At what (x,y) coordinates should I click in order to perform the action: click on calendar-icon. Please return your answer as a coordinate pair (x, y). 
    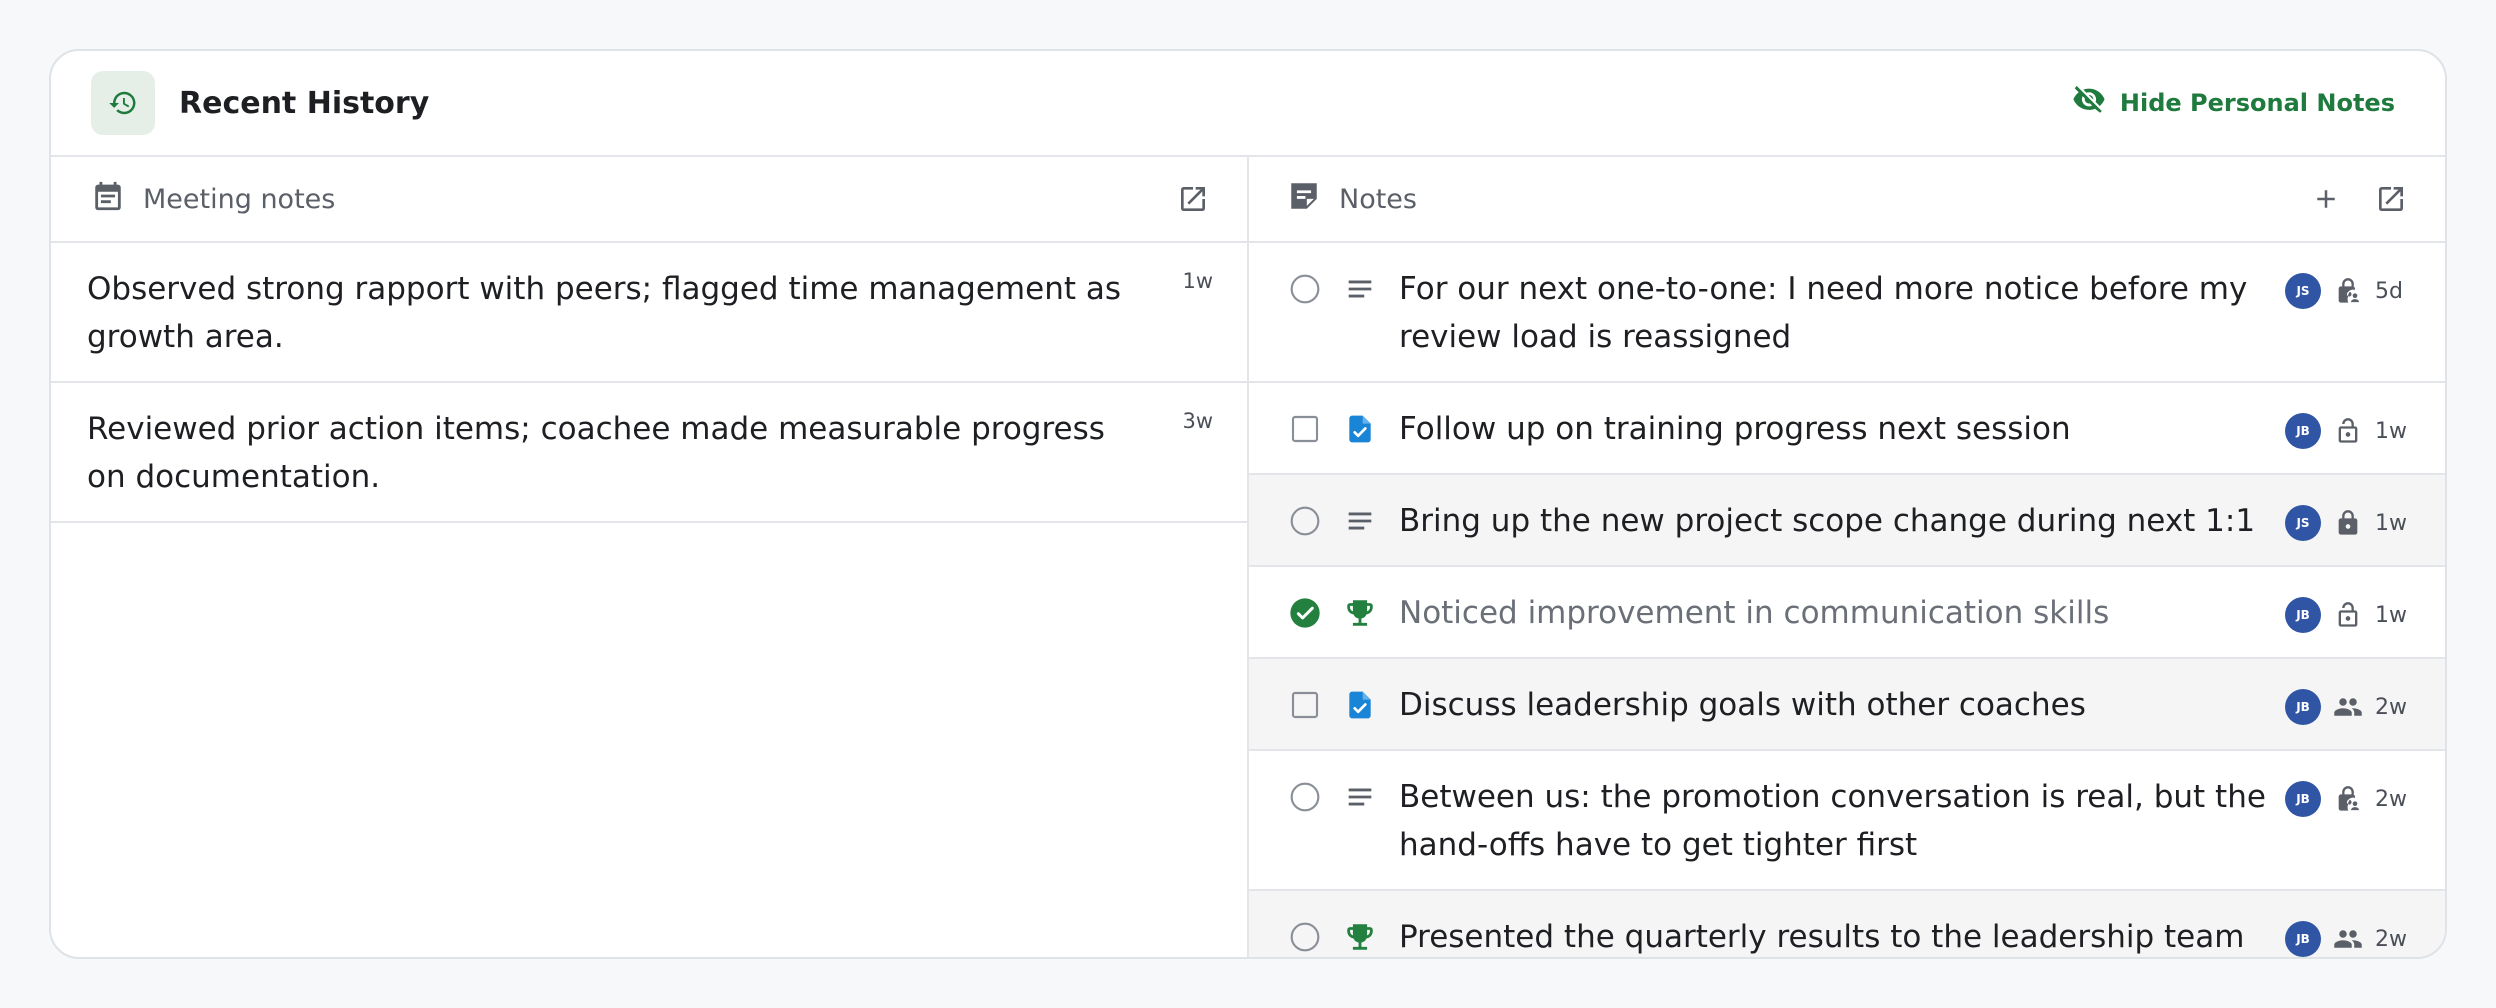
    Looking at the image, I should click on (108, 199).